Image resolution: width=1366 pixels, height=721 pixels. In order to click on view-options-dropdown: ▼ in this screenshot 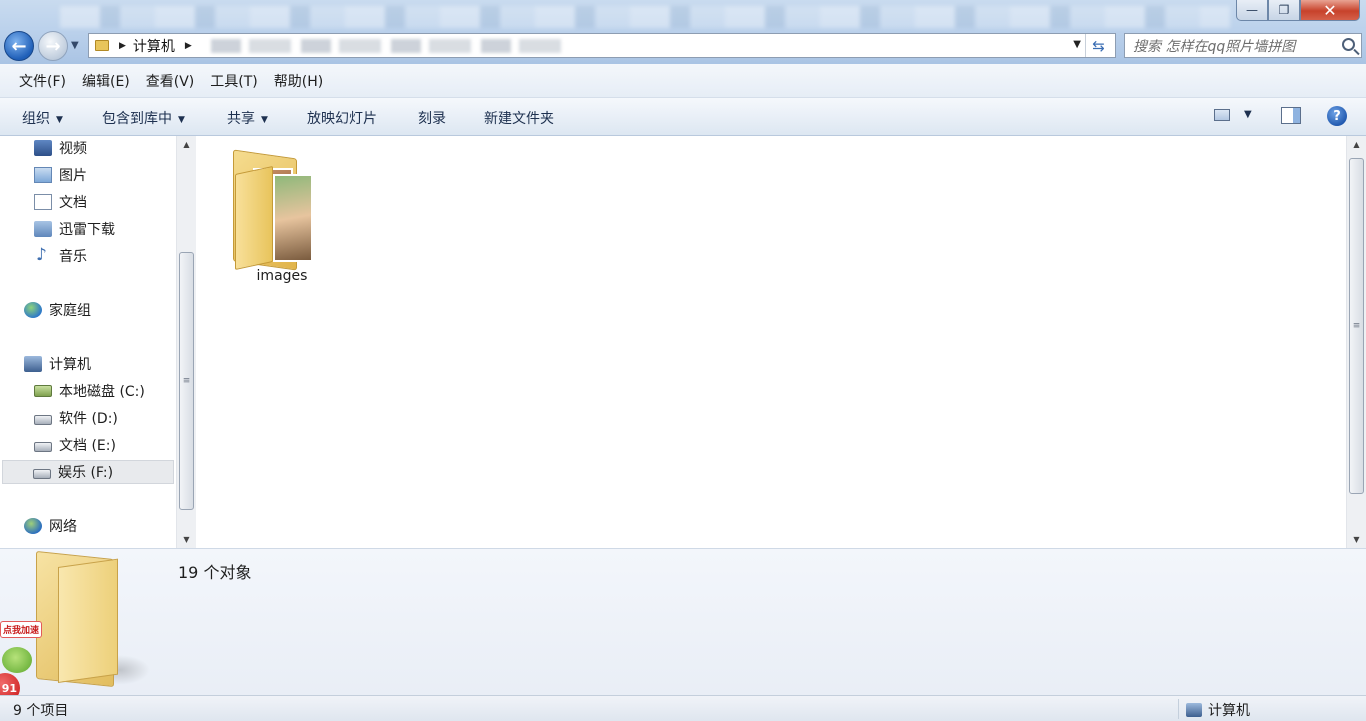, I will do `click(1248, 114)`.